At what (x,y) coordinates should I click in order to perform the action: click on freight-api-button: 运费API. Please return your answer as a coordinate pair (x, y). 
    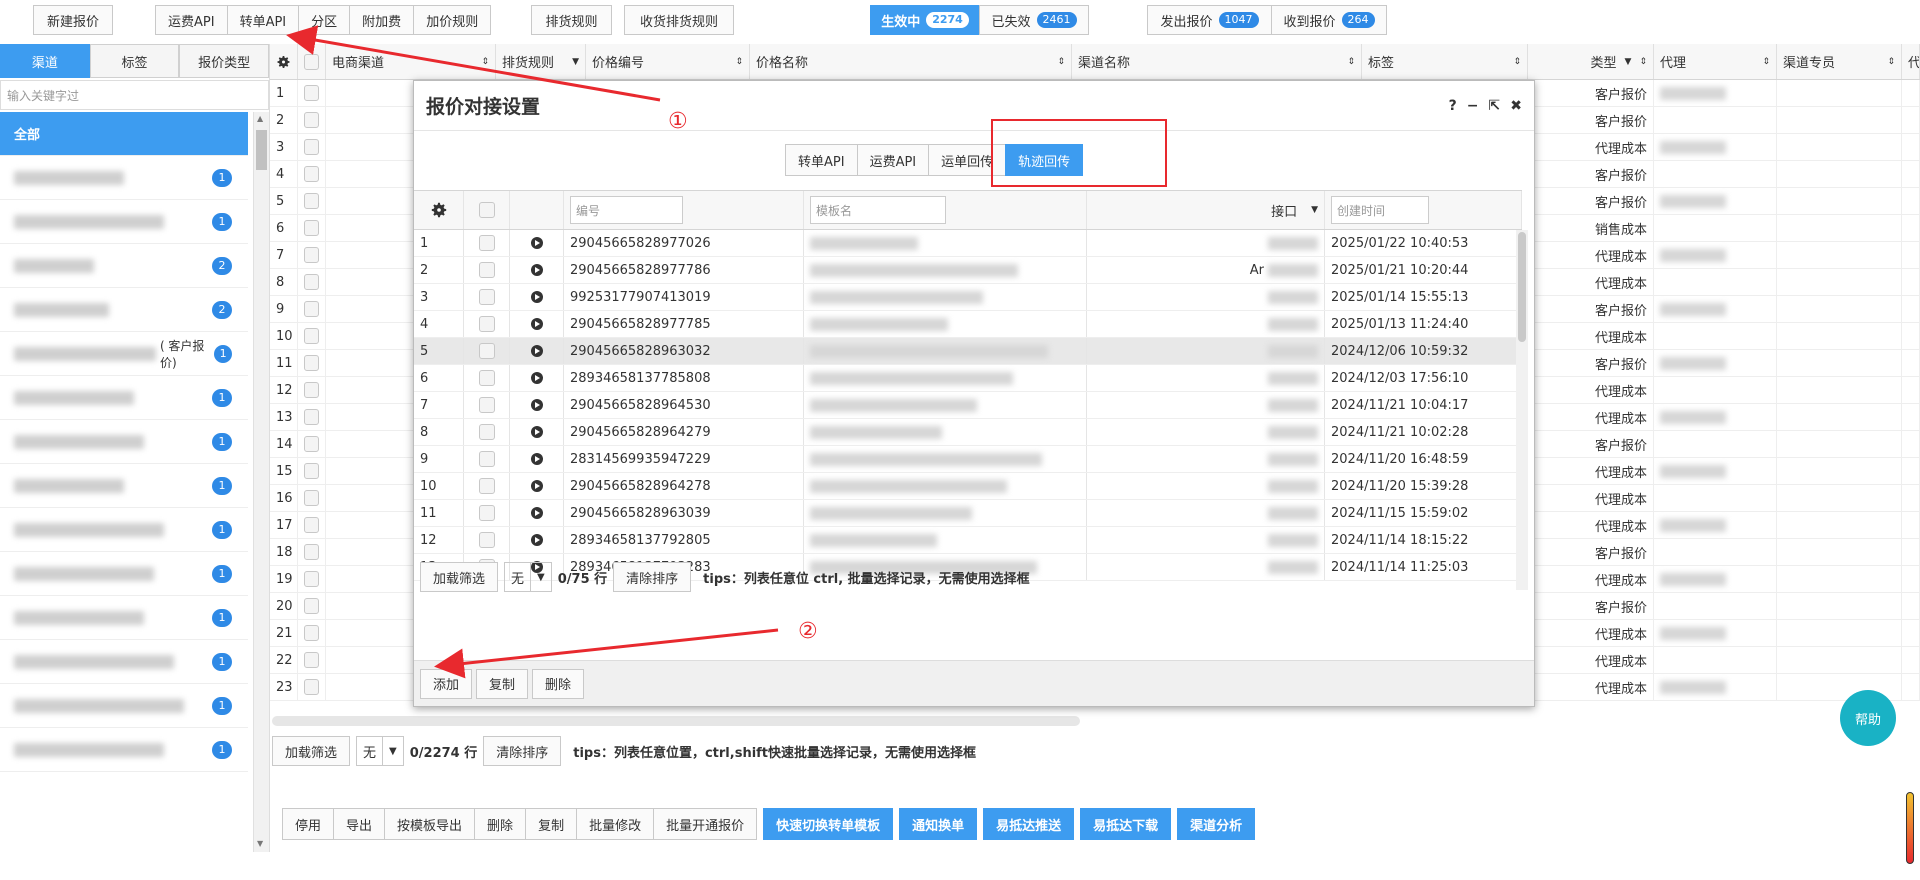
    Looking at the image, I should click on (191, 20).